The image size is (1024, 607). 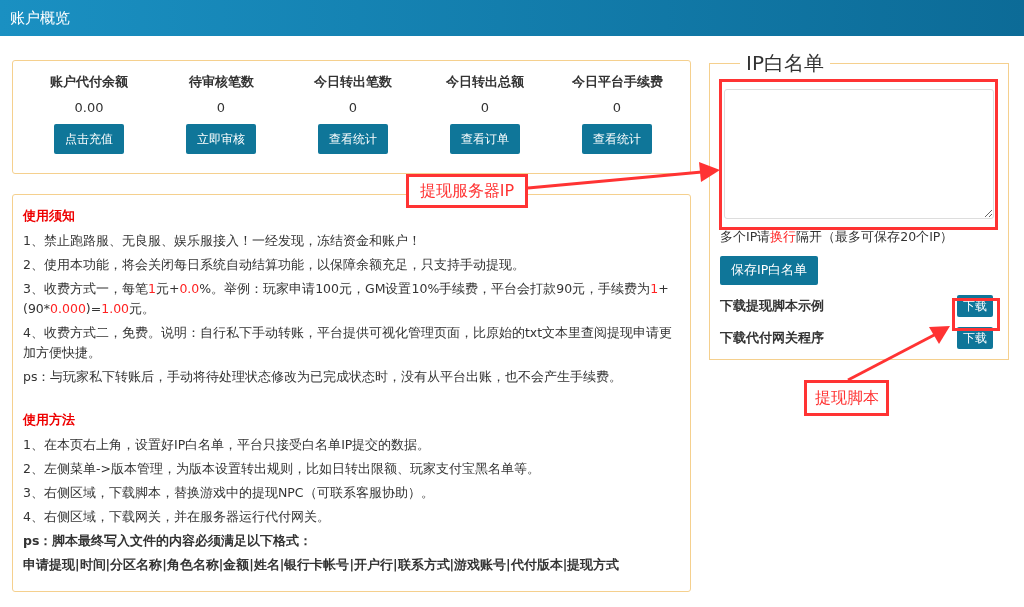 What do you see at coordinates (282, 469) in the screenshot?
I see `notice-text: 2、左侧菜单->版本管理，为版本设置转出规则，比如日转出限额、玩家支付宝黑名单等。` at bounding box center [282, 469].